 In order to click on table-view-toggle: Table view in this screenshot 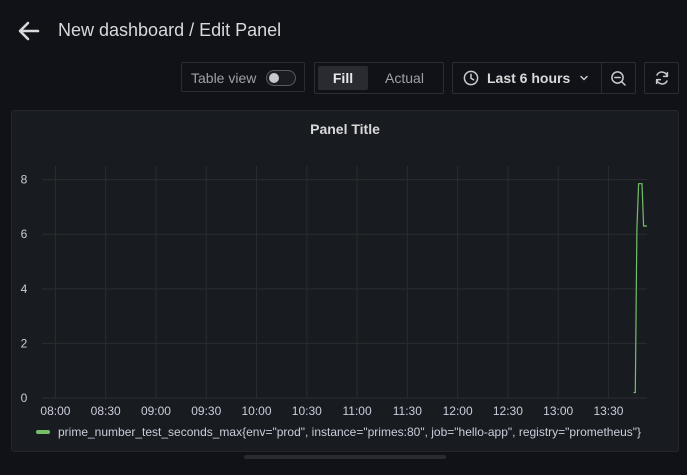, I will do `click(243, 77)`.